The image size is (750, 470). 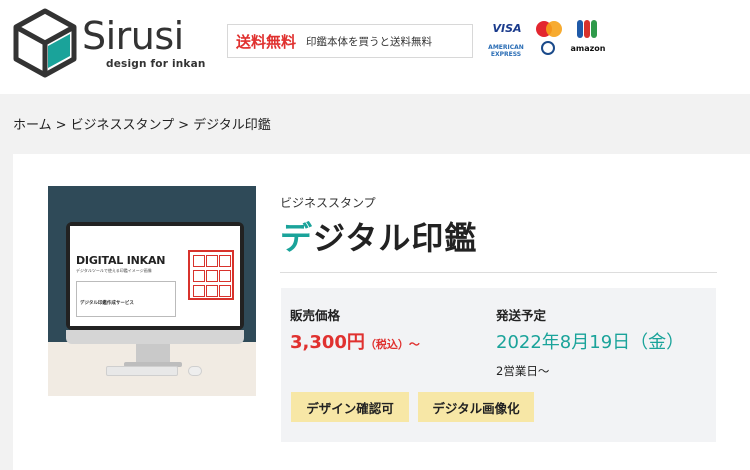 What do you see at coordinates (395, 238) in the screenshot?
I see `product-title-rest: ジタル印鑑` at bounding box center [395, 238].